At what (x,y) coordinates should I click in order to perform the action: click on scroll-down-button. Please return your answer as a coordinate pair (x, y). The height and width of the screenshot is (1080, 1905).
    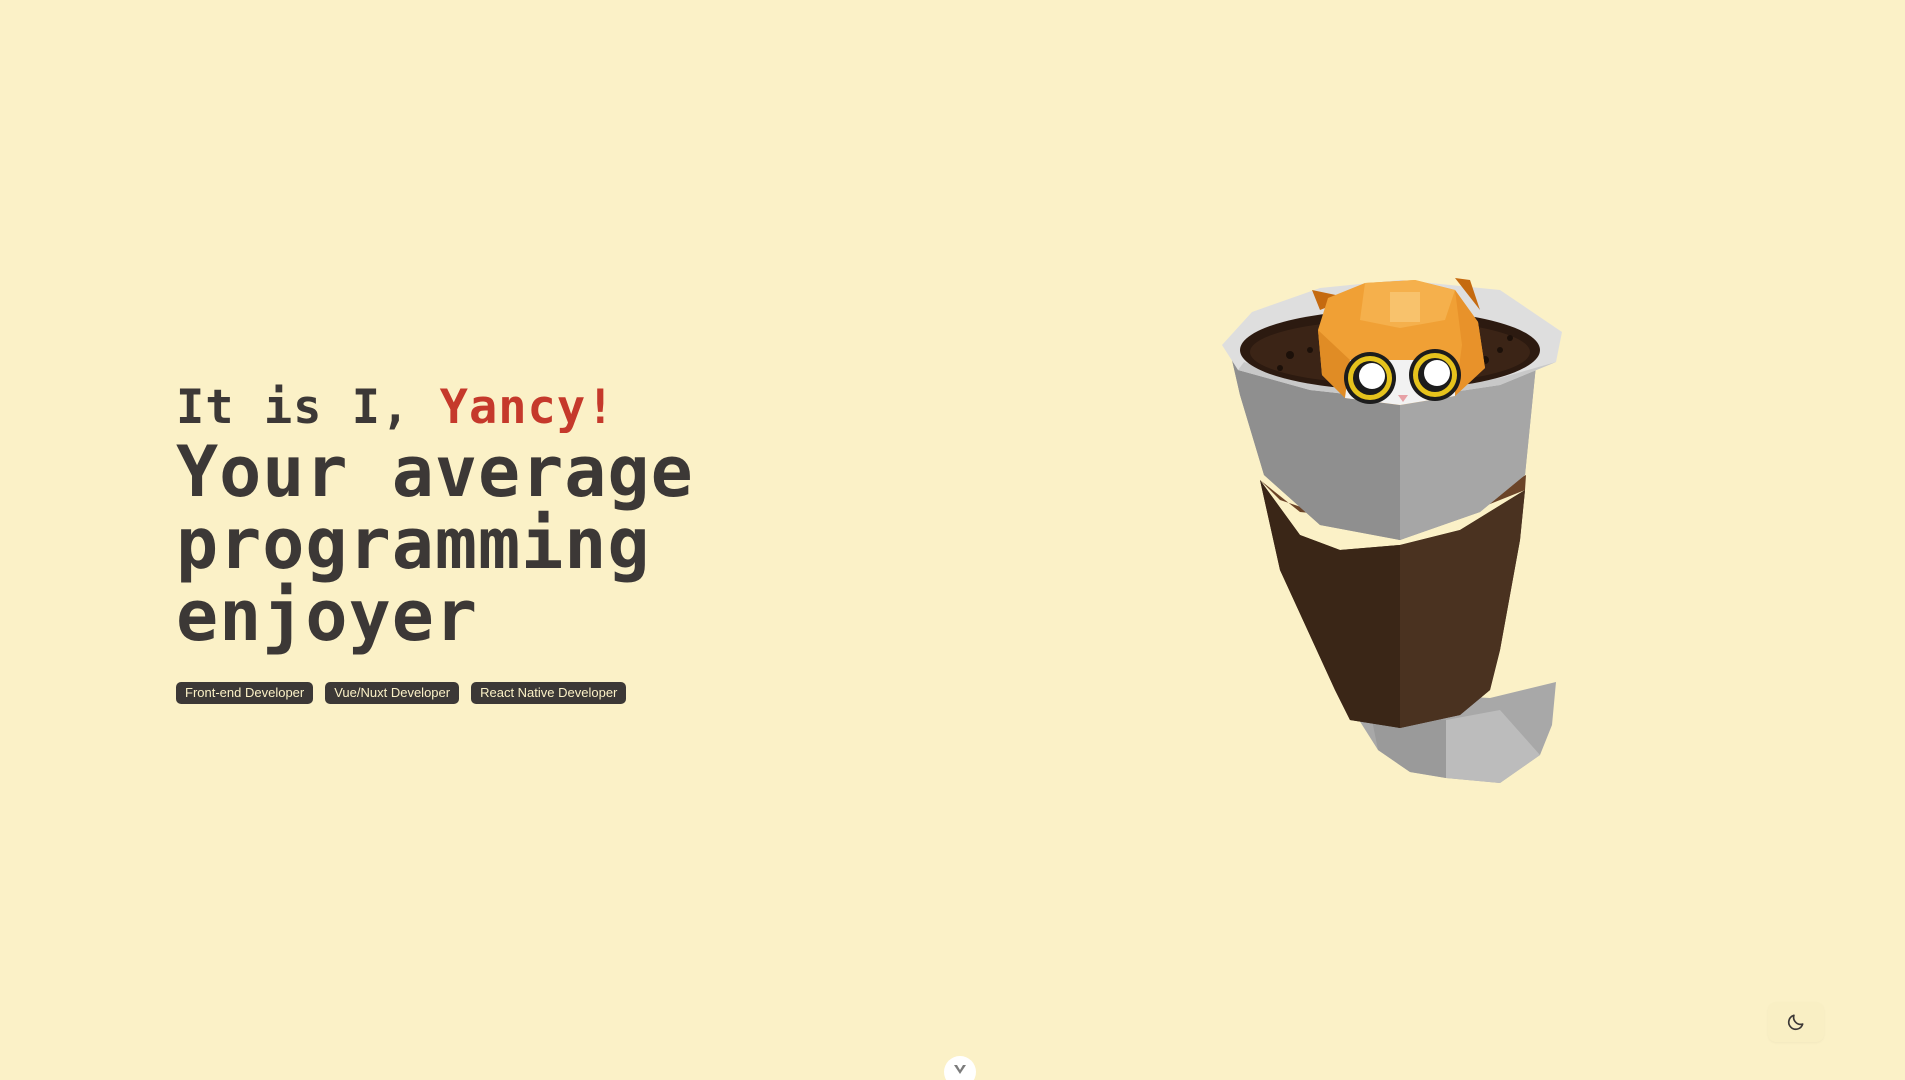
    Looking at the image, I should click on (960, 1068).